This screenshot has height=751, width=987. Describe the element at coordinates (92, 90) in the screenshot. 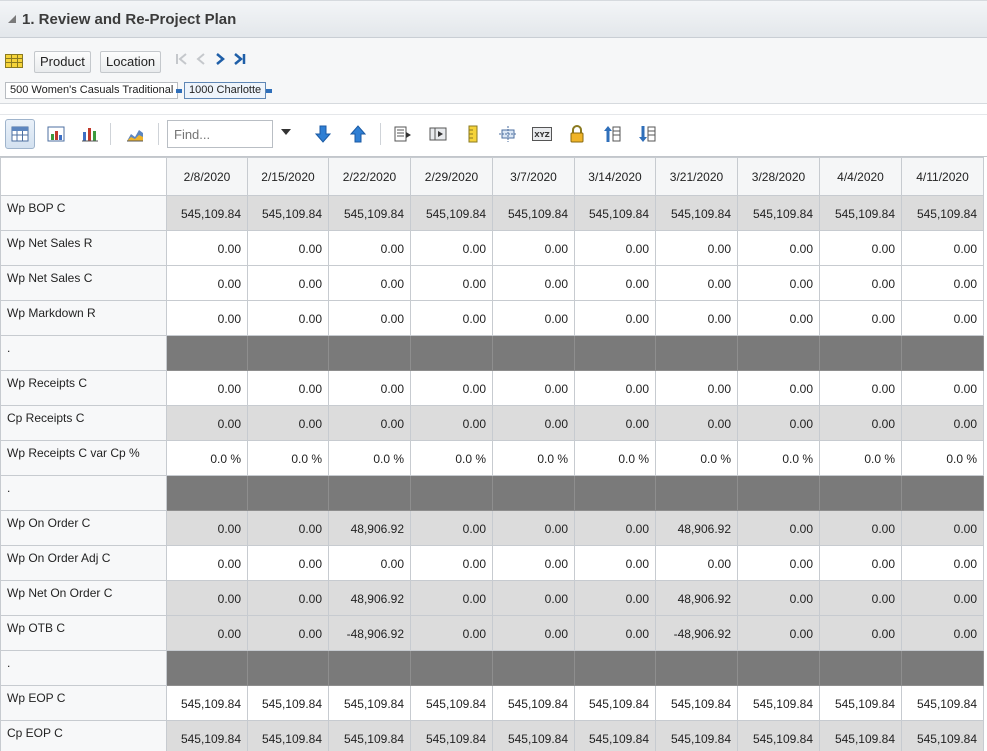

I see `product-breadcrumb: 500 Women's Casuals Traditional` at that location.